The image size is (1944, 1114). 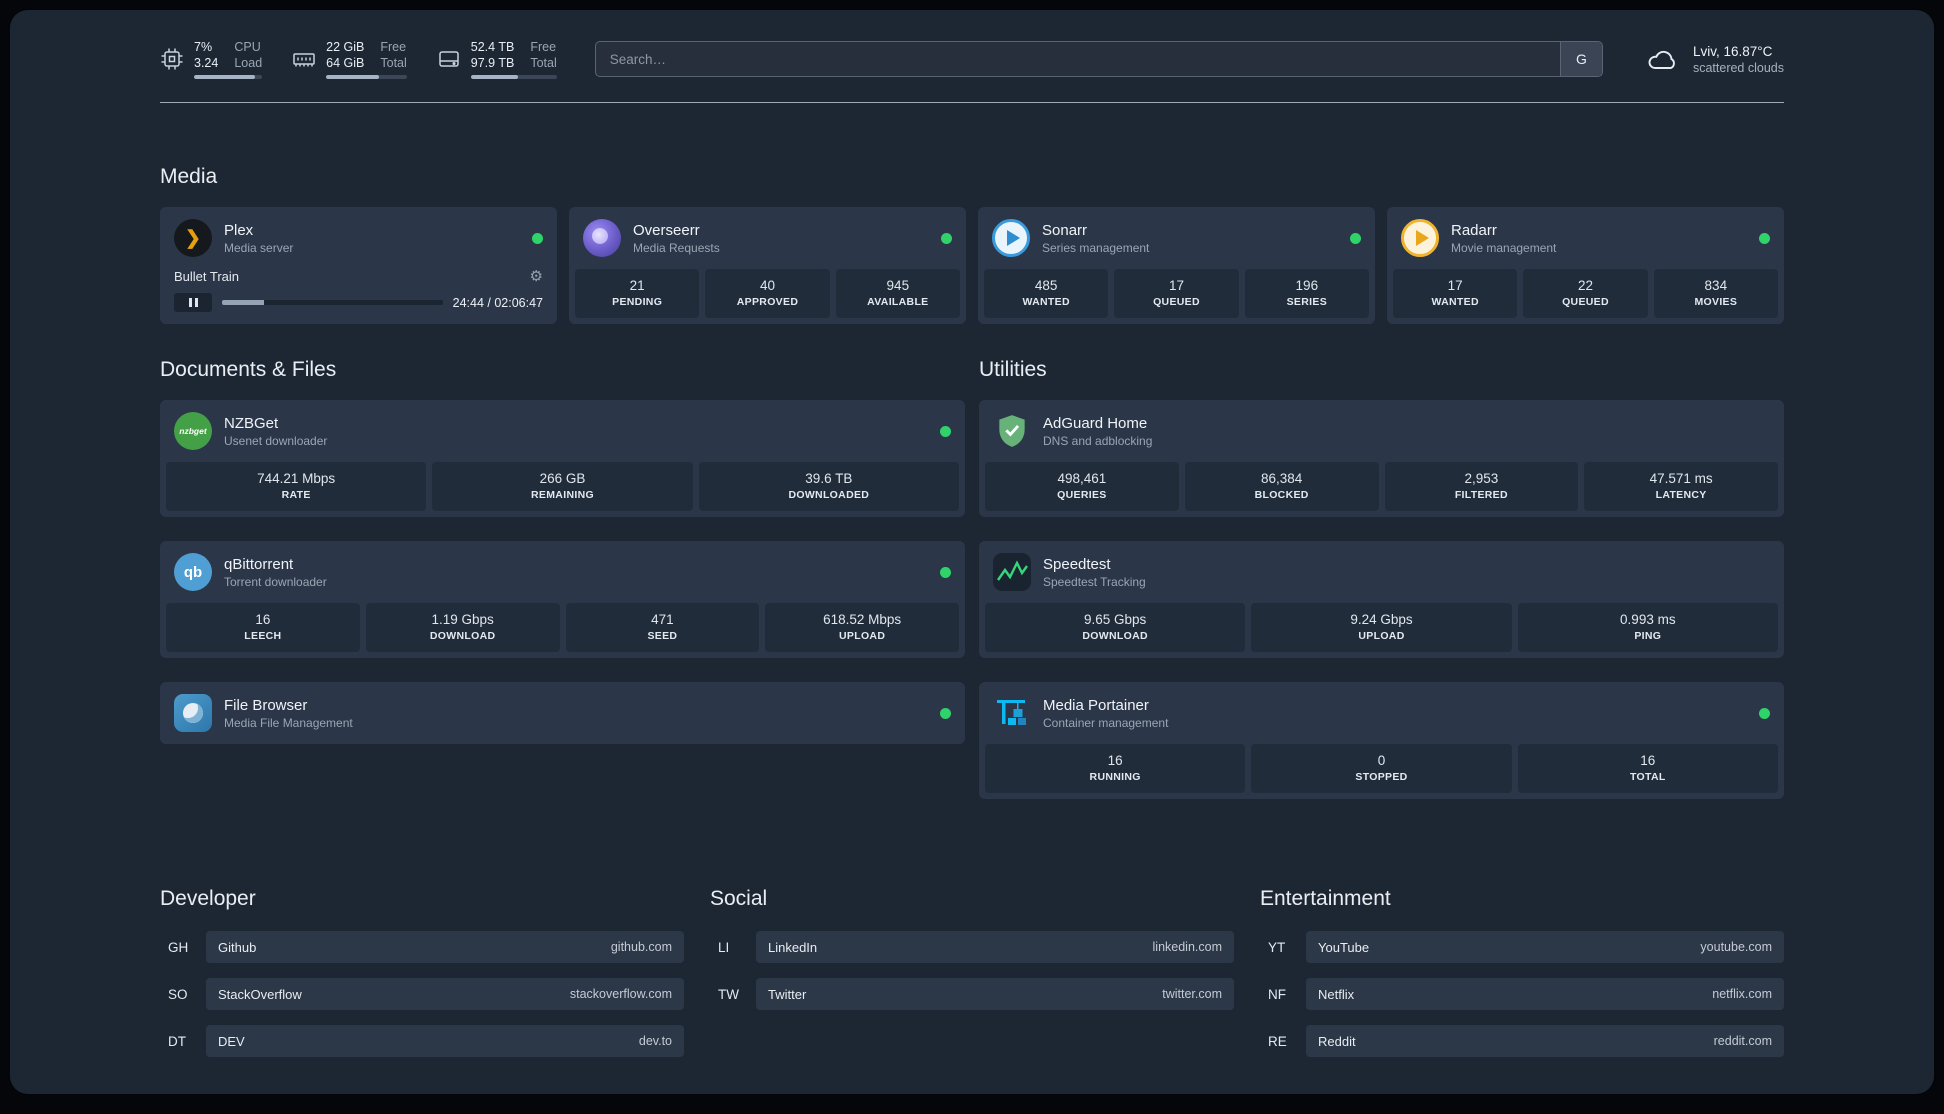 What do you see at coordinates (276, 440) in the screenshot?
I see `service-description: Usenet downloader` at bounding box center [276, 440].